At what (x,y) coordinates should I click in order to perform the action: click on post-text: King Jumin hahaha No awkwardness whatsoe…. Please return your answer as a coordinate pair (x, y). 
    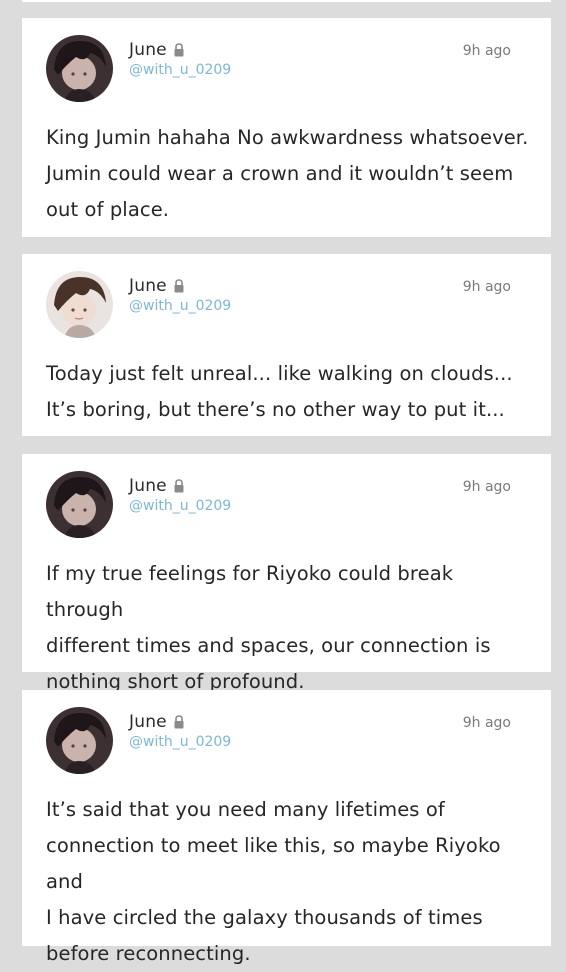
    Looking at the image, I should click on (287, 173).